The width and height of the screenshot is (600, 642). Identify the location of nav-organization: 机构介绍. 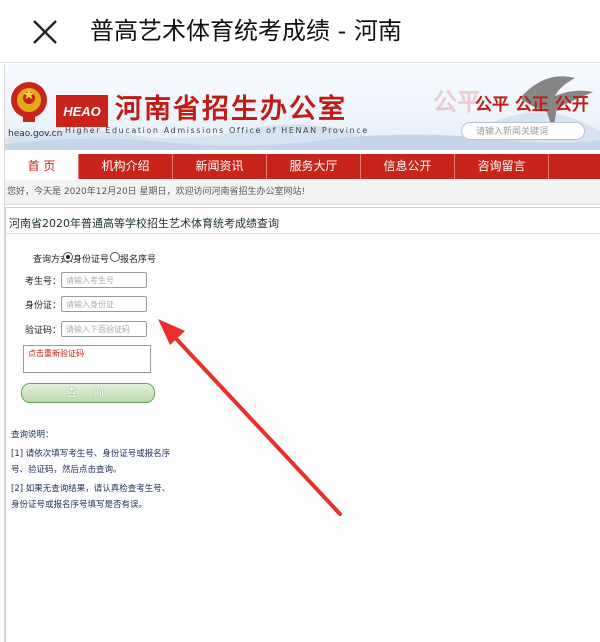
(126, 166).